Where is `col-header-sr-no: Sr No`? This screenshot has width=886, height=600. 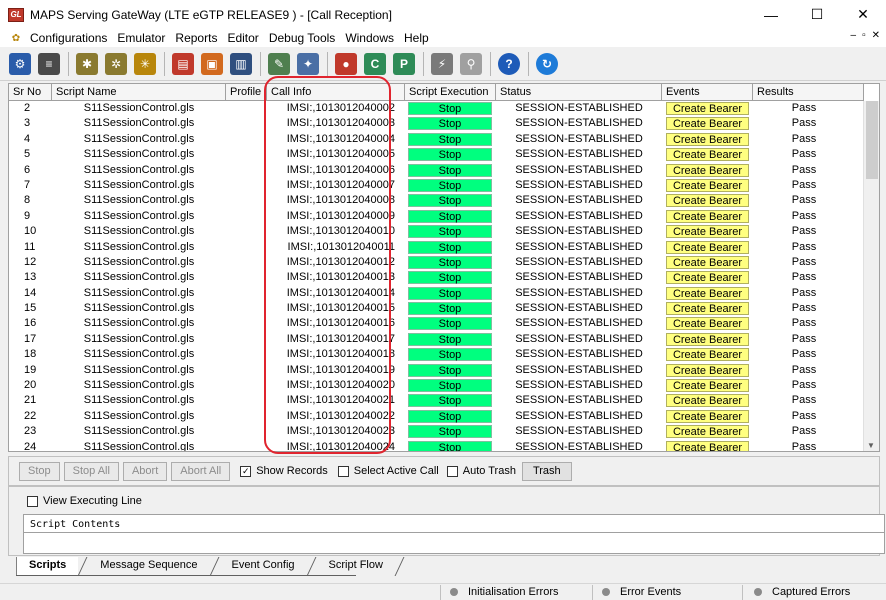 col-header-sr-no: Sr No is located at coordinates (30, 92).